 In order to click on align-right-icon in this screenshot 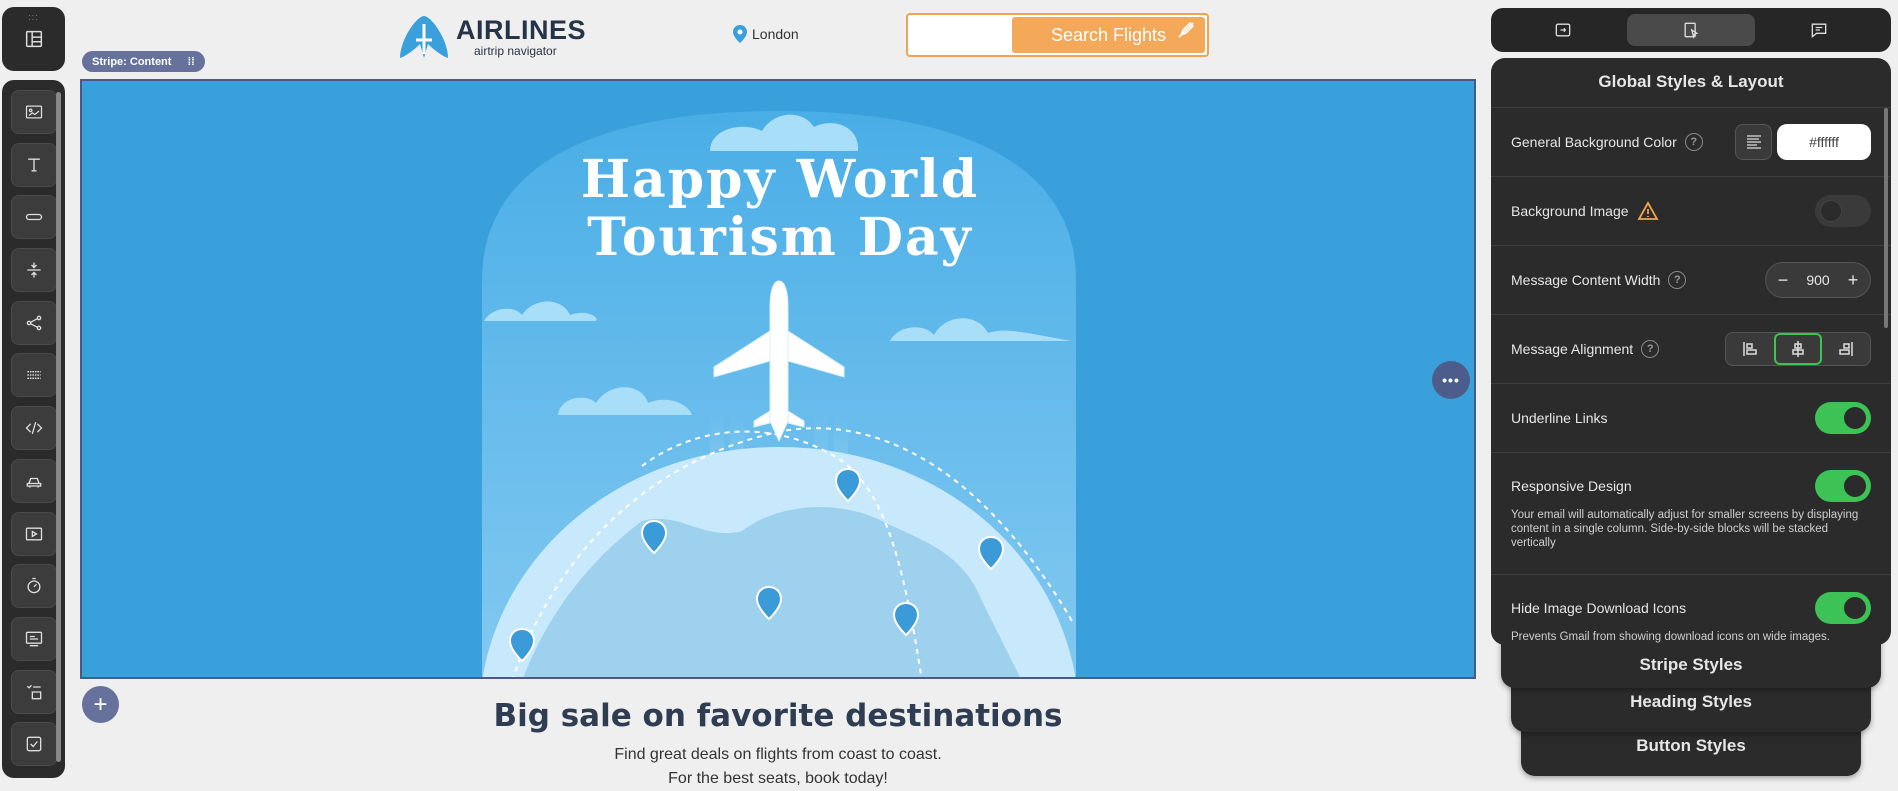, I will do `click(1846, 349)`.